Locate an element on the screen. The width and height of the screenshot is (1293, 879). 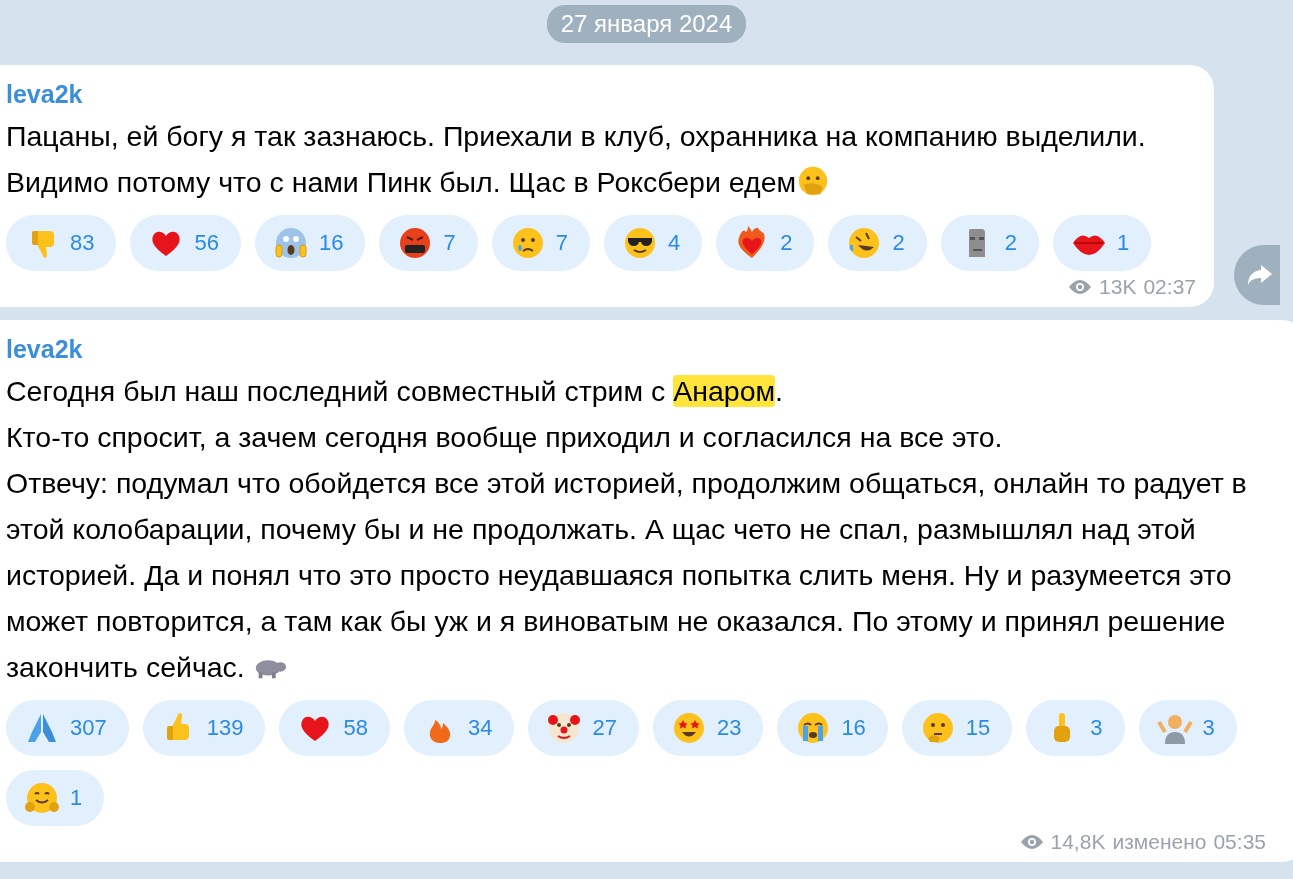
clown-icon is located at coordinates (564, 728).